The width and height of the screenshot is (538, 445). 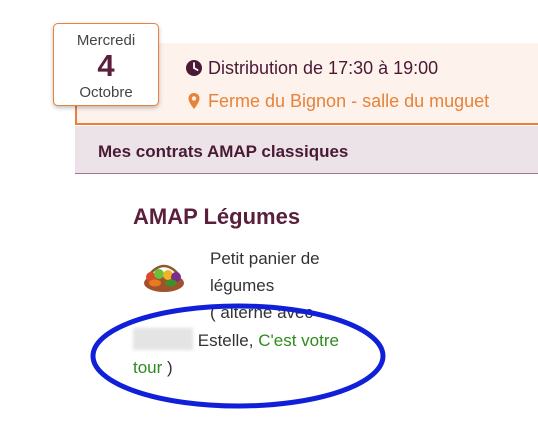 I want to click on distribution-location: Ferme du Bignon - salle du muguet, so click(x=337, y=101).